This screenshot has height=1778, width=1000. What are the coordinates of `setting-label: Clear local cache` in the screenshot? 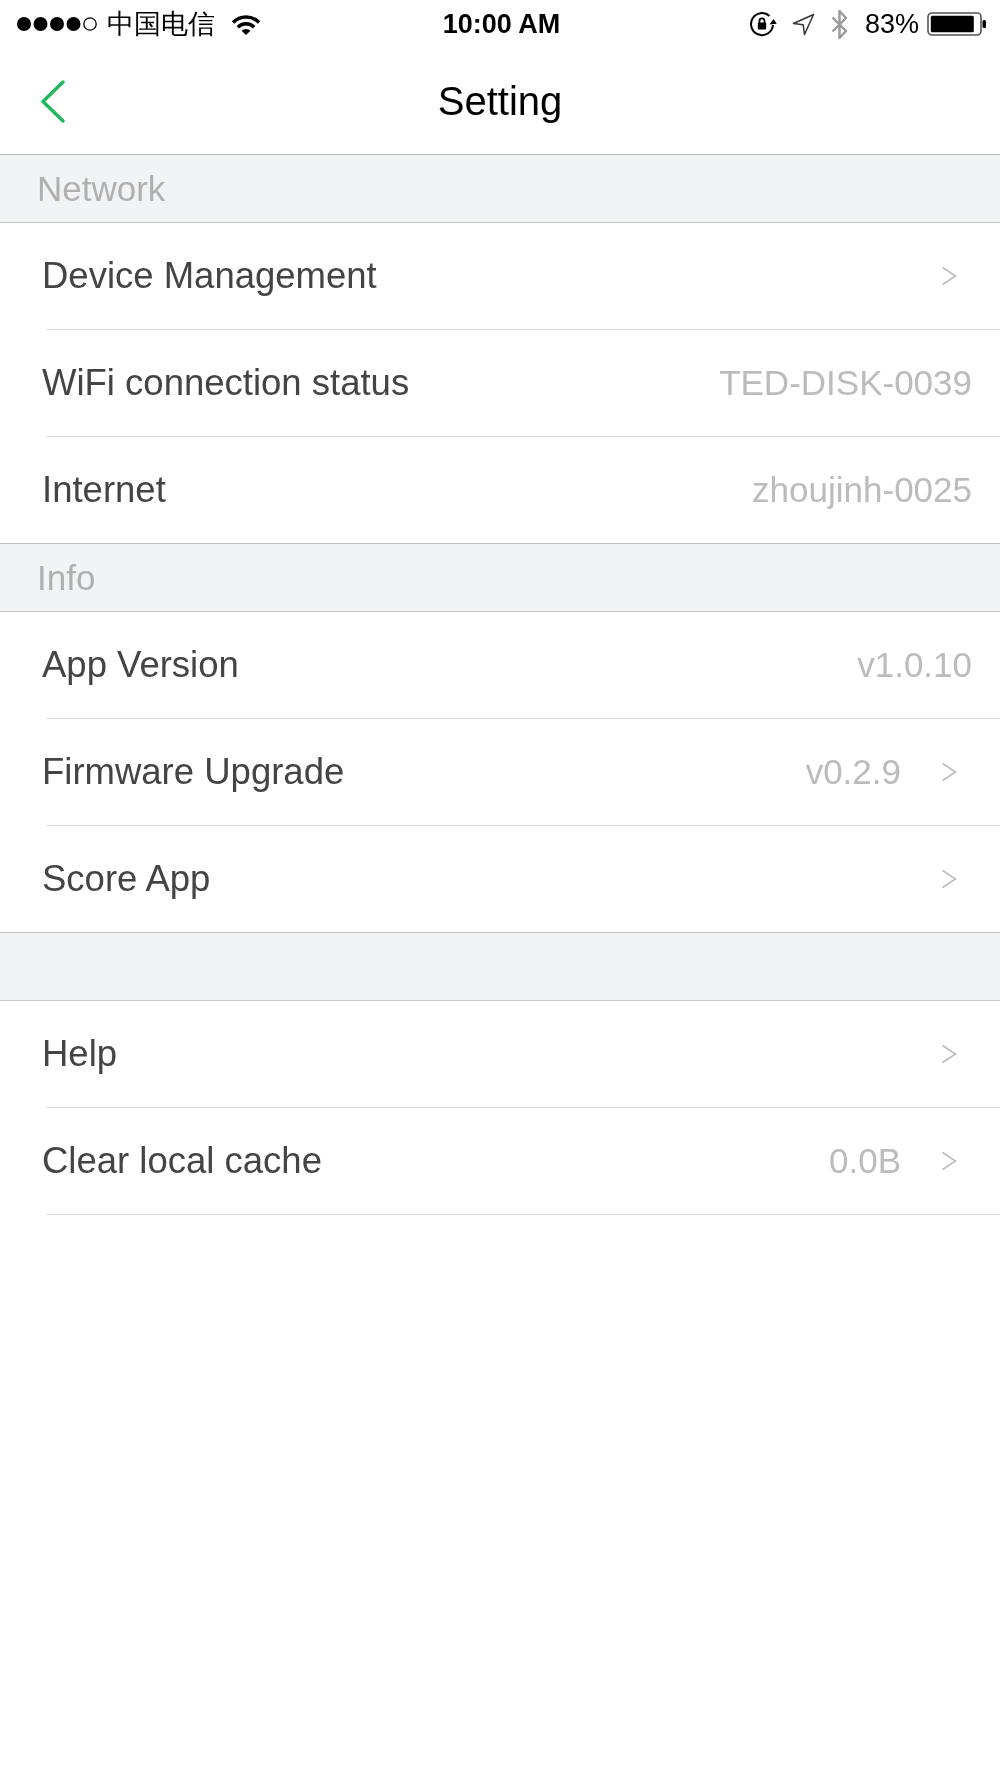 It's located at (435, 1161).